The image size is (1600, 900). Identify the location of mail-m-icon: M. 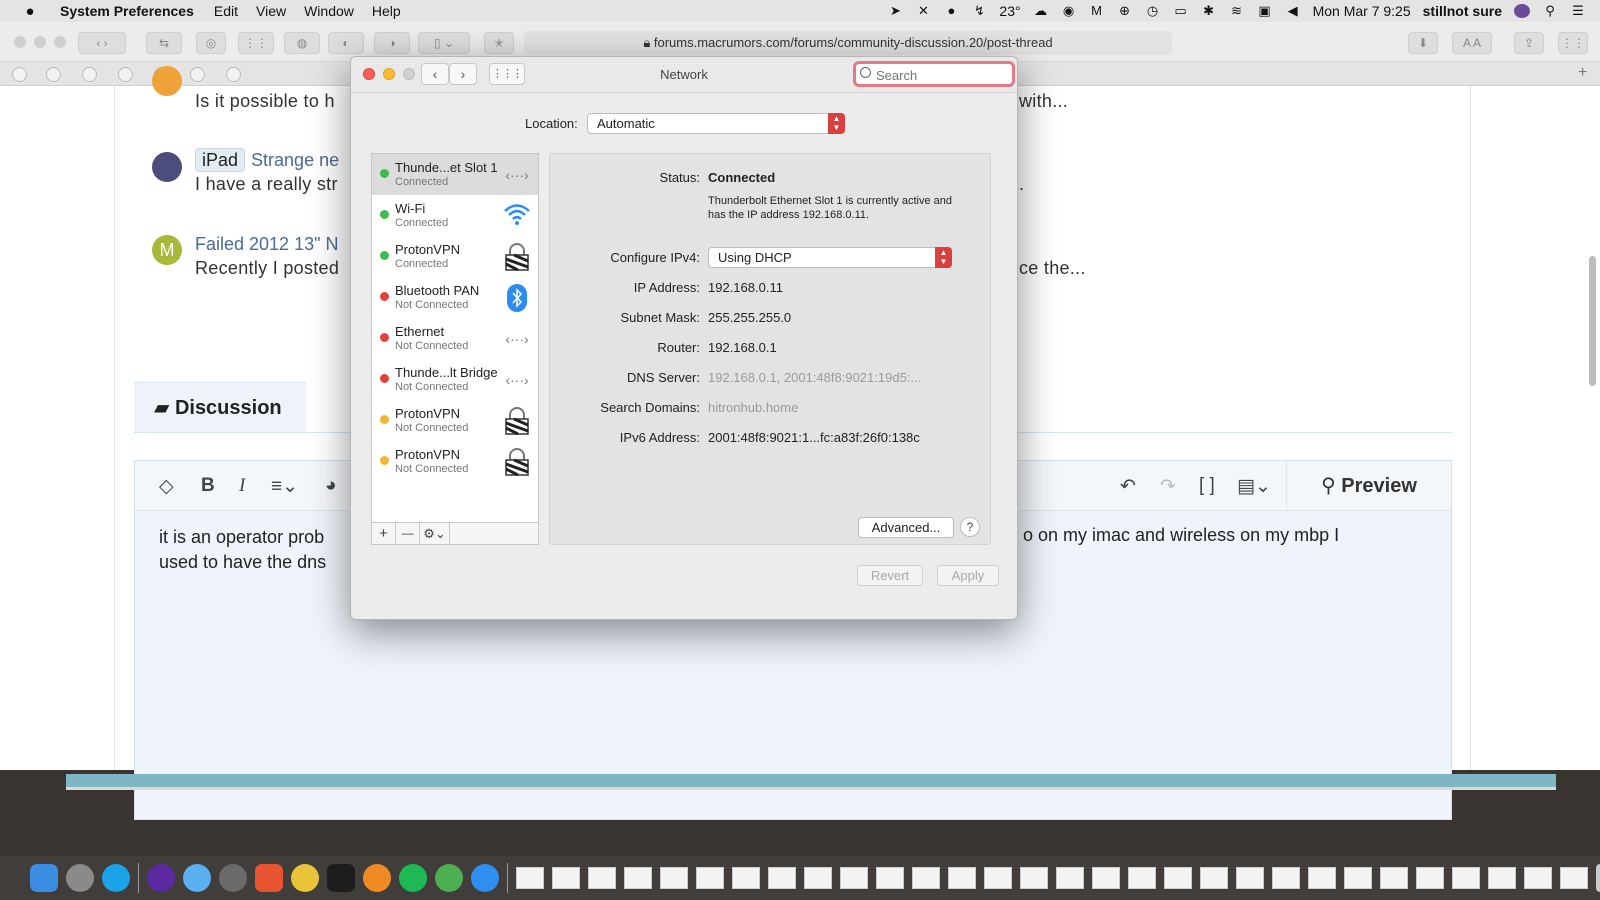
(1097, 11).